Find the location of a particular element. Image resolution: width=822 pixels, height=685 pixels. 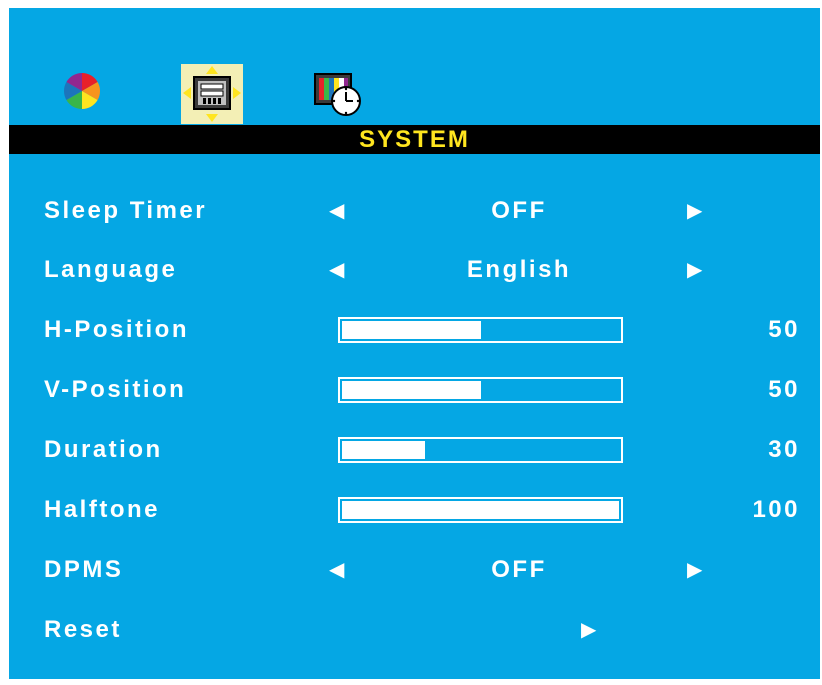

menu-row-v-position: V-Position 50 is located at coordinates (414, 390).